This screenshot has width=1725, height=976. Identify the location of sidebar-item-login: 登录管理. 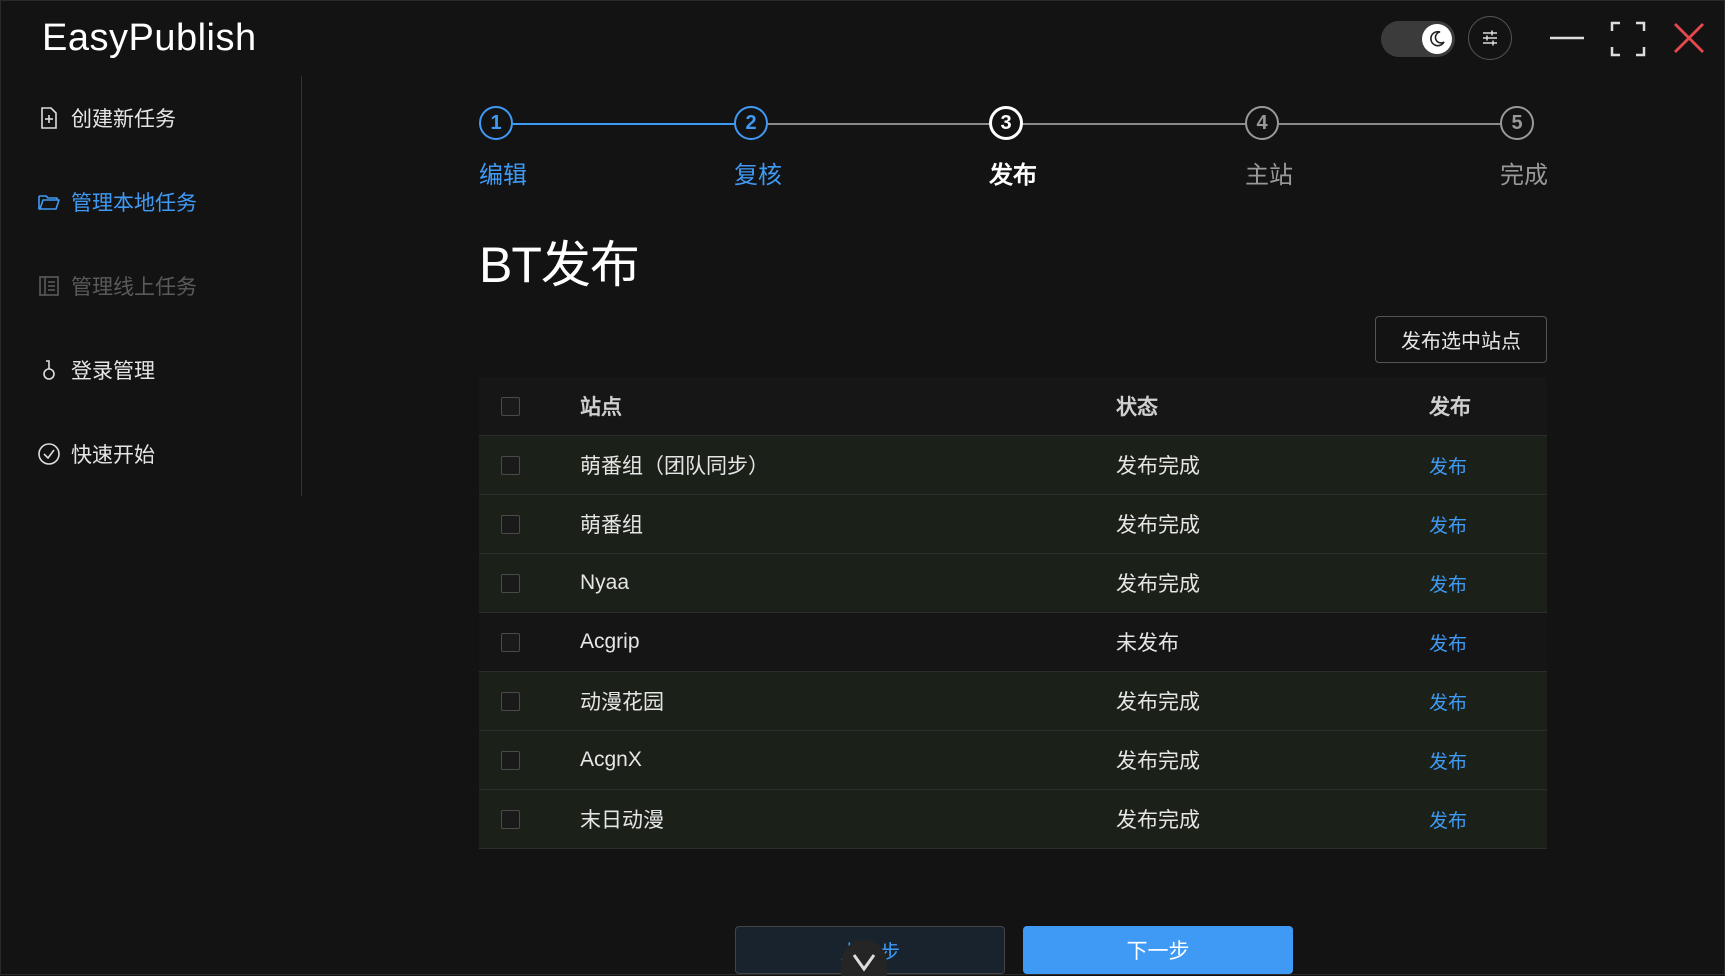
(96, 370).